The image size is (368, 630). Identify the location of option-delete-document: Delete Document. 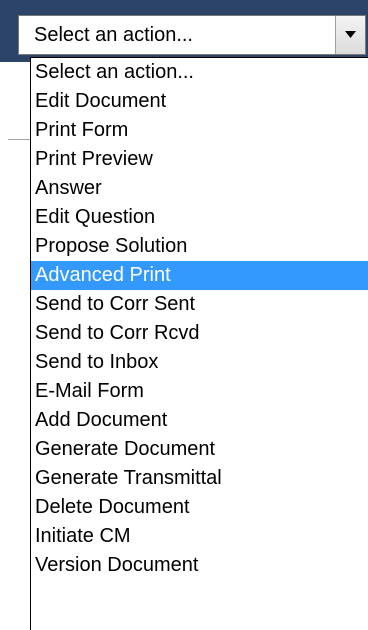
(199, 507).